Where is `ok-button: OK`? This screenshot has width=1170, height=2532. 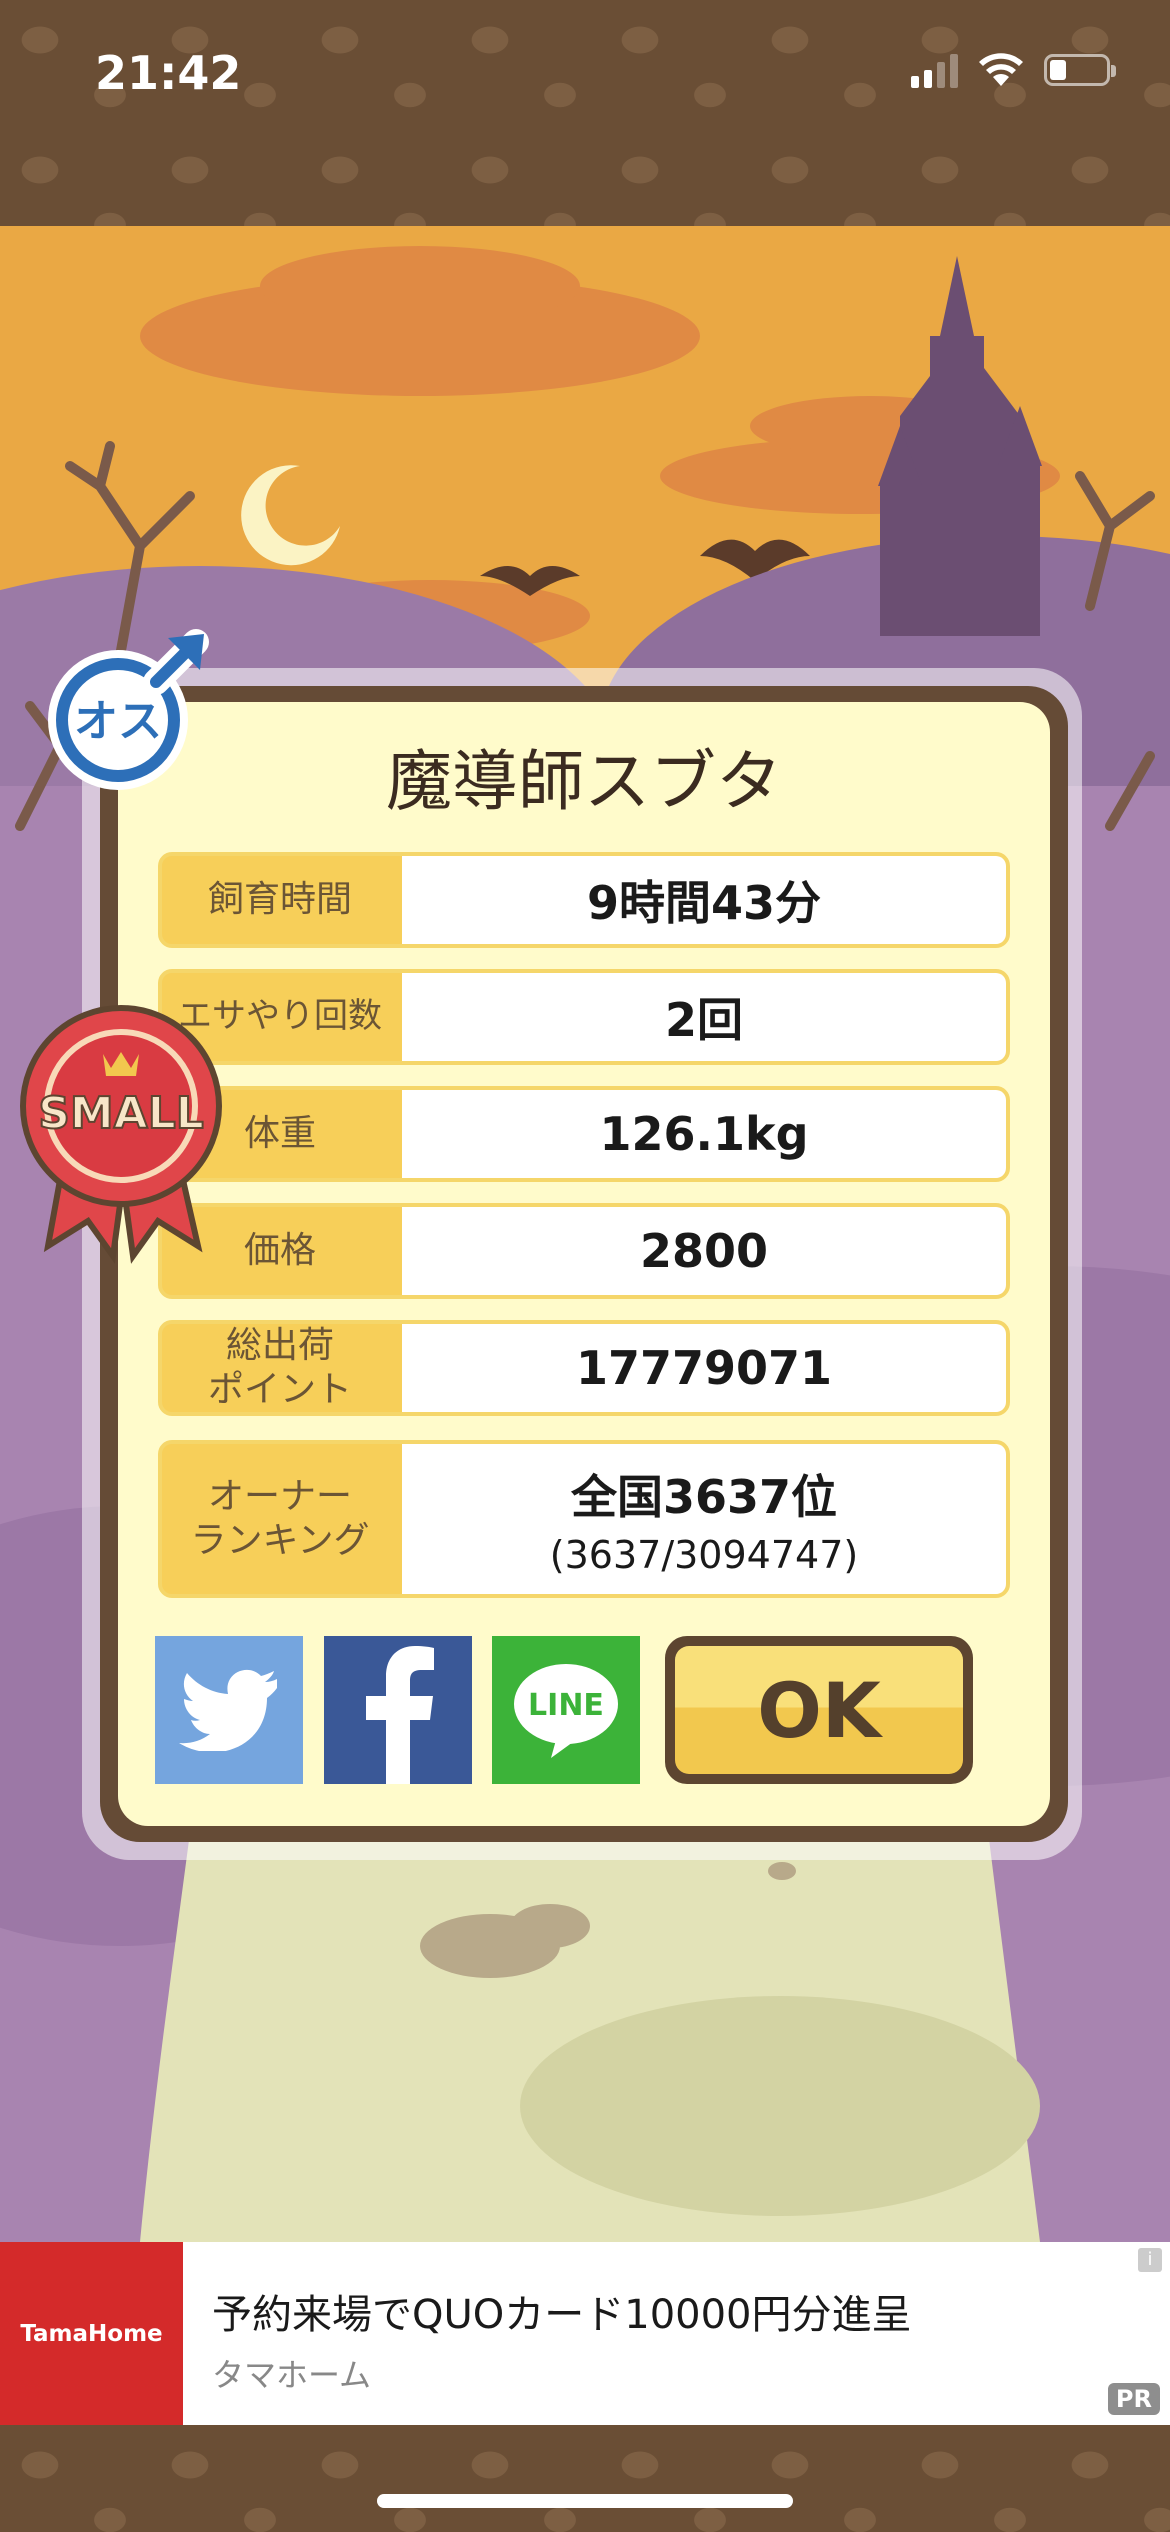
ok-button: OK is located at coordinates (819, 1710).